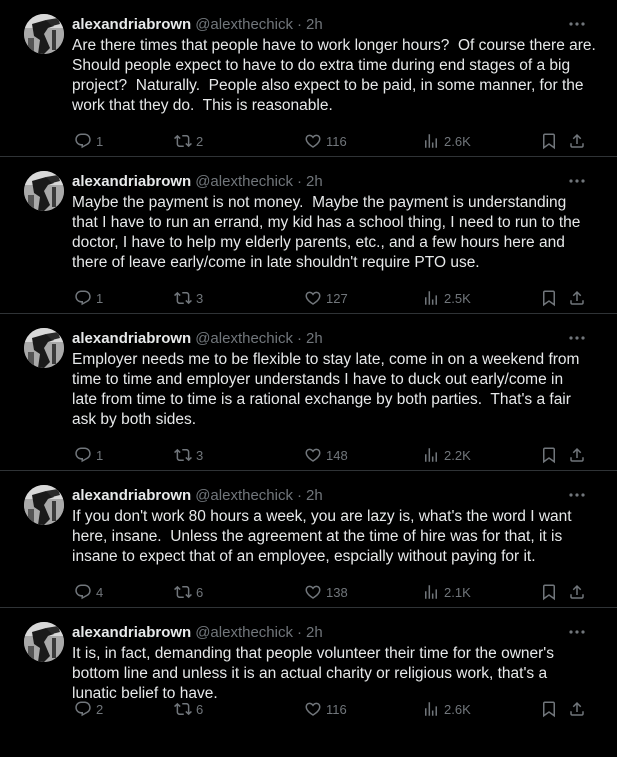 This screenshot has height=757, width=617. What do you see at coordinates (88, 709) in the screenshot?
I see `reply-button: 2` at bounding box center [88, 709].